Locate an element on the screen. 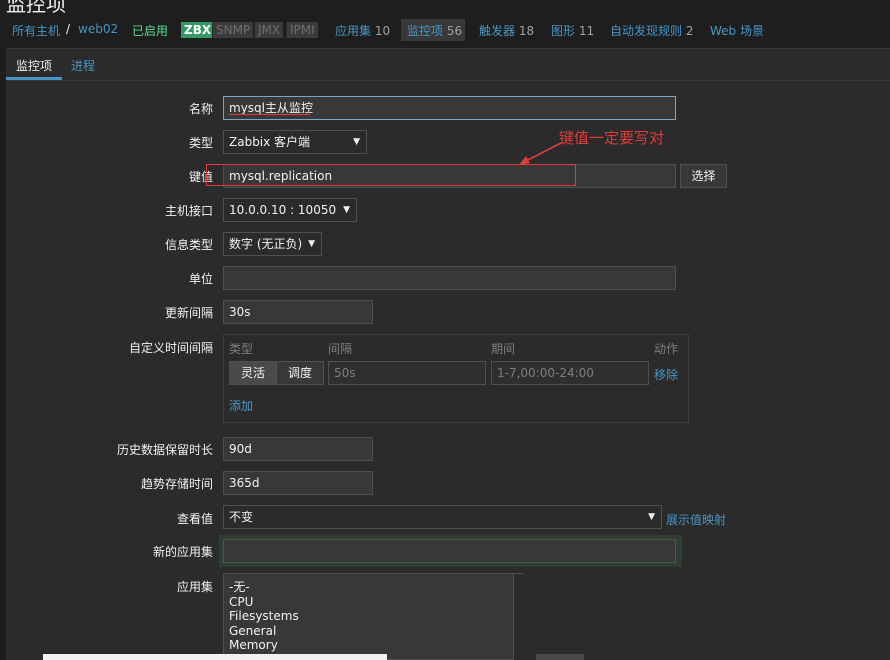 The width and height of the screenshot is (890, 660). application-option: CPU is located at coordinates (373, 602).